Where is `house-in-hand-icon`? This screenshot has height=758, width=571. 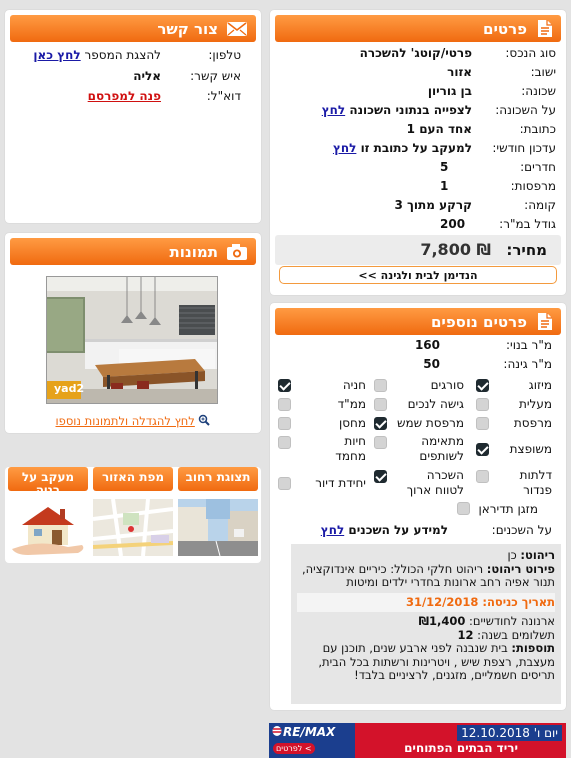 house-in-hand-icon is located at coordinates (48, 527).